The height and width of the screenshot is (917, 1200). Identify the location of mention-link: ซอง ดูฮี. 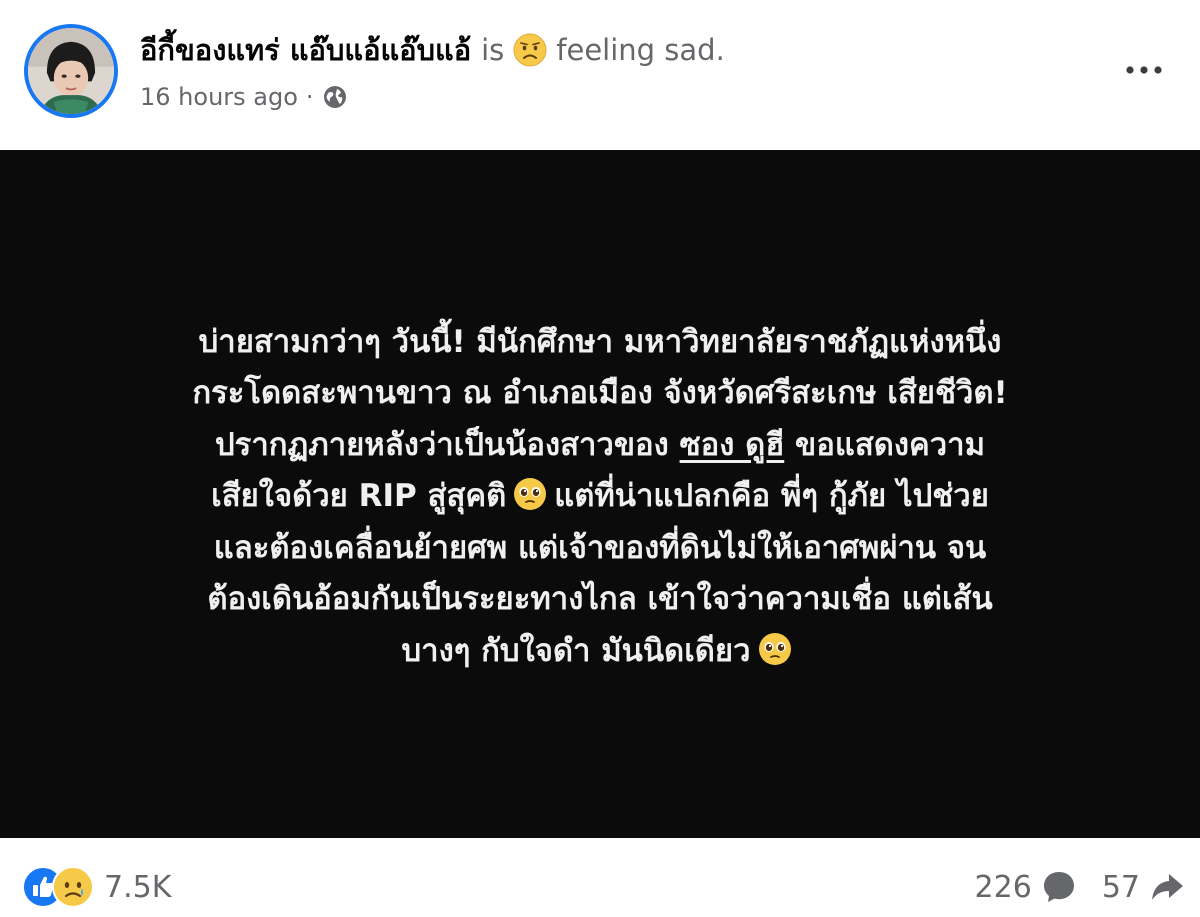
(732, 445).